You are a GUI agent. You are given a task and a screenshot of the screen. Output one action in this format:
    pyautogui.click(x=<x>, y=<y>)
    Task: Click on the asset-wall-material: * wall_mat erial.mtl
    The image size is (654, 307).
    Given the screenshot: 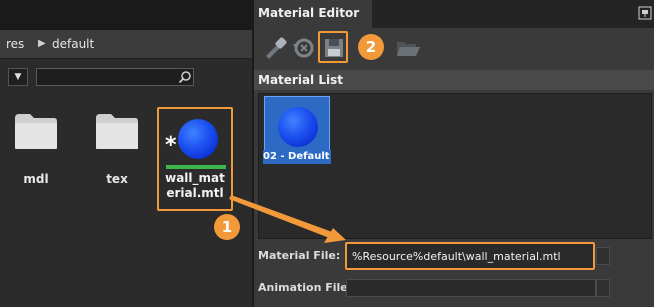 What is the action you would take?
    pyautogui.click(x=195, y=159)
    